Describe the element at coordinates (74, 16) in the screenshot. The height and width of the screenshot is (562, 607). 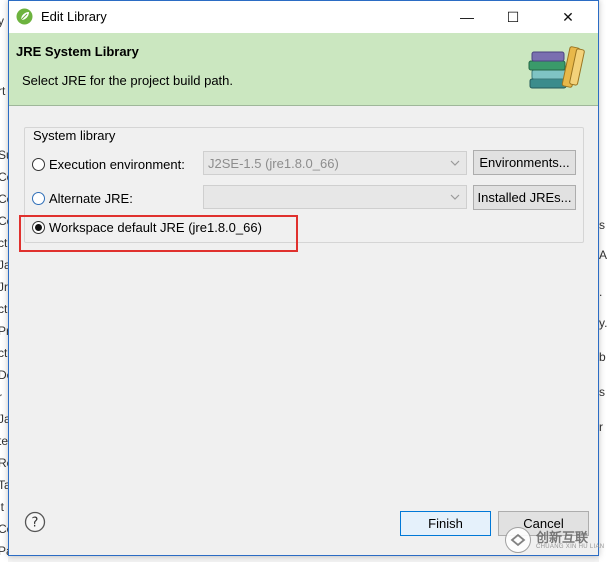
I see `window-title: Edit Library` at that location.